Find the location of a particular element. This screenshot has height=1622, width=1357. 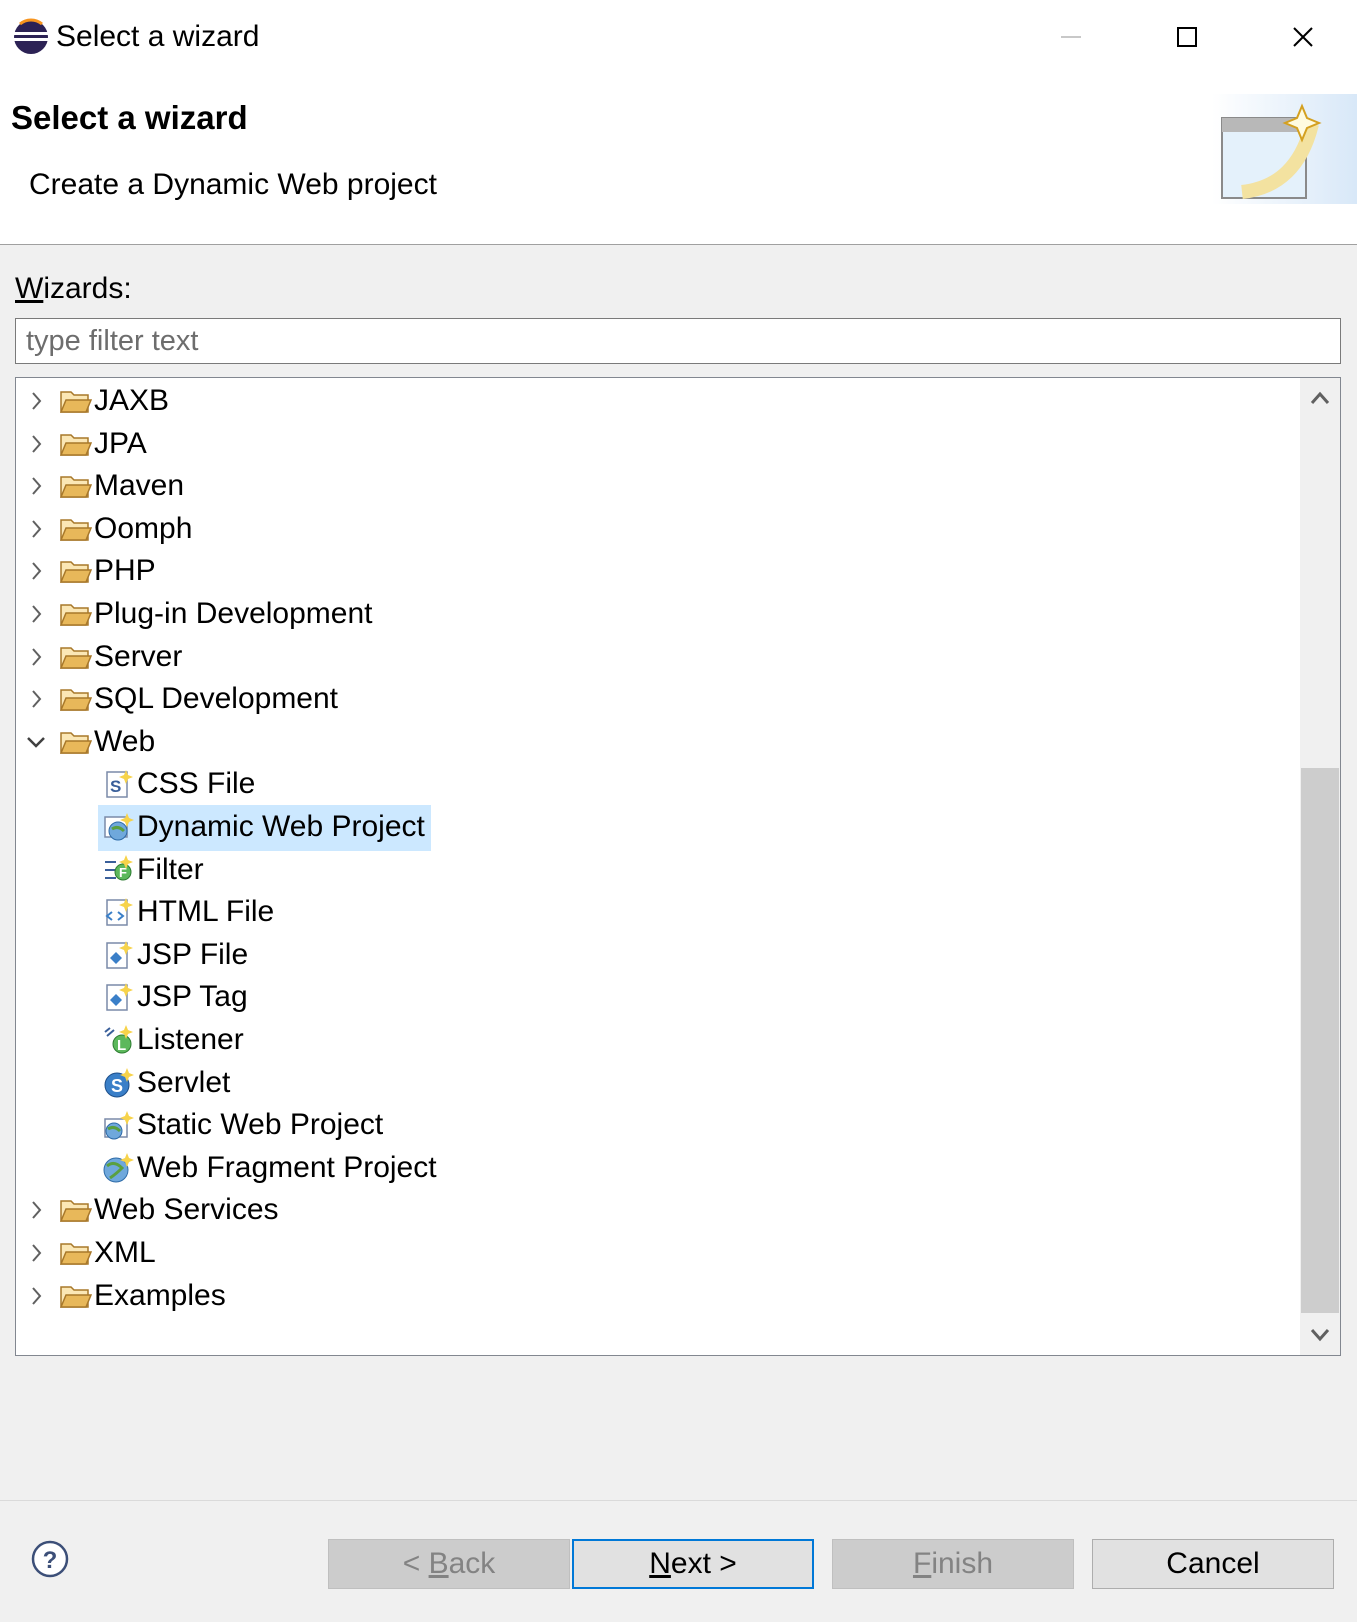

scroll-up-button is located at coordinates (1320, 398).